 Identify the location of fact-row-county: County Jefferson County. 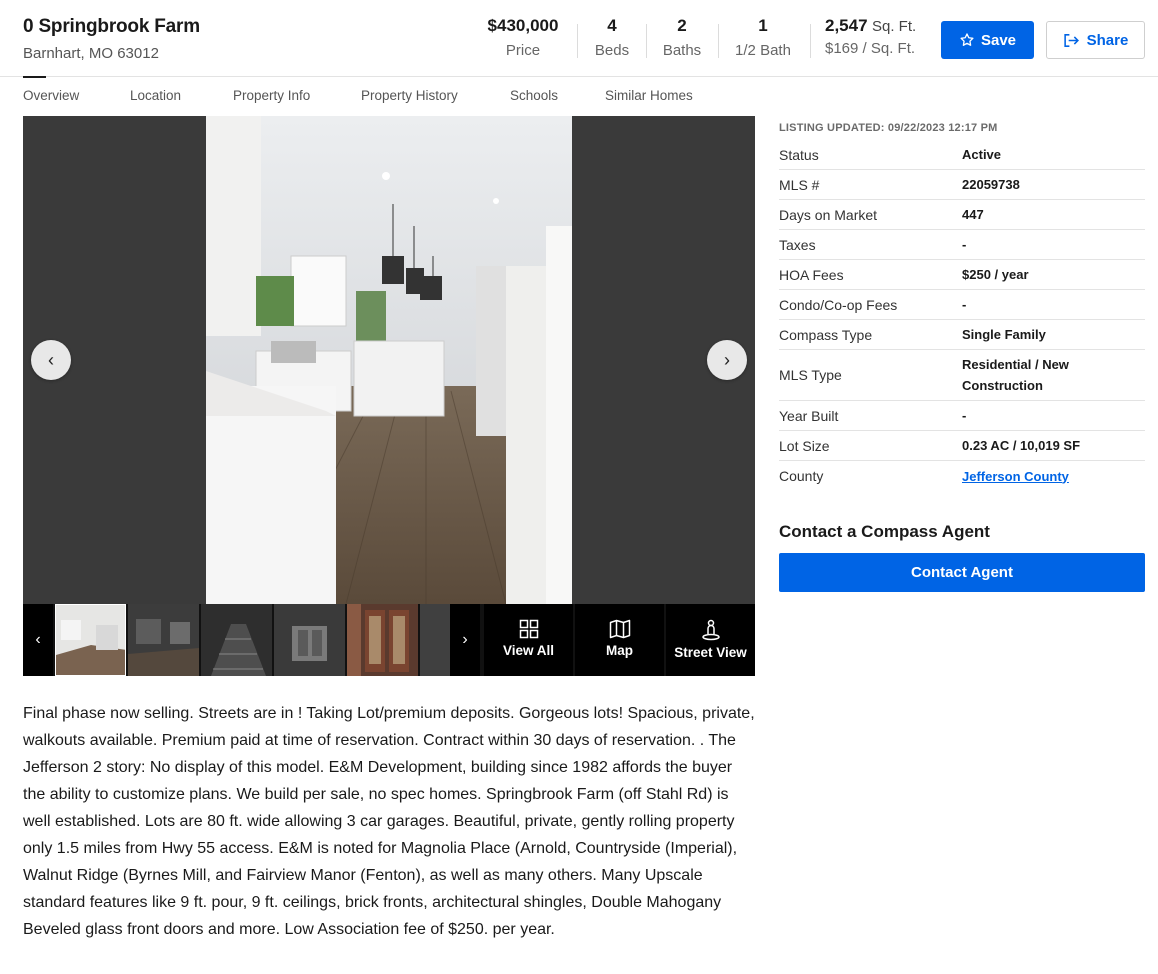
(962, 476).